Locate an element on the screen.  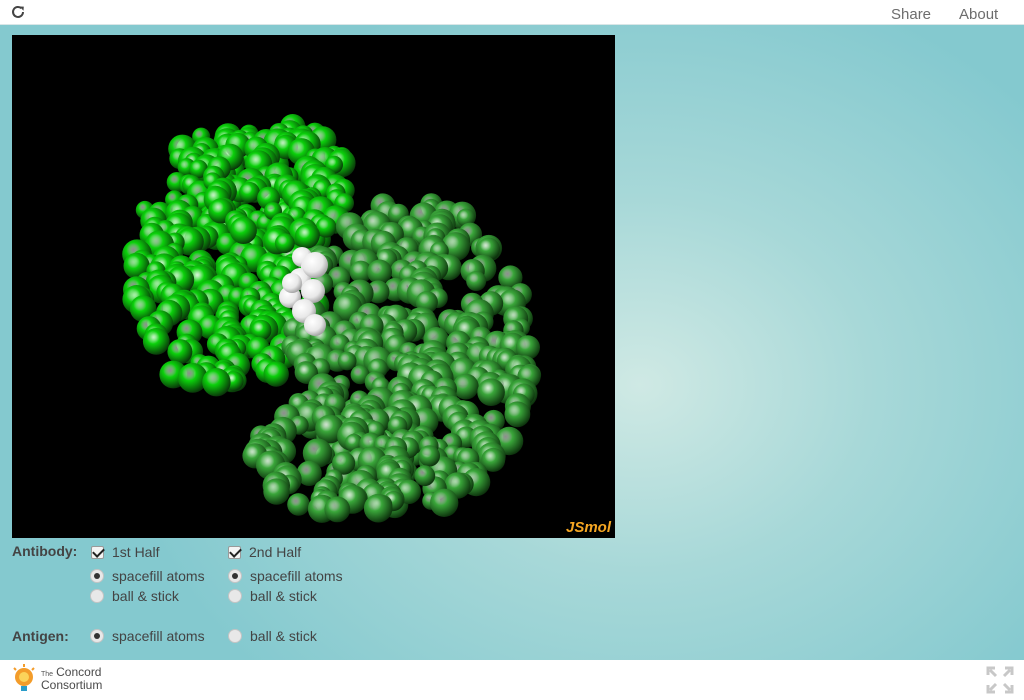
half2-spacefill-label: spacefill atoms is located at coordinates (296, 576).